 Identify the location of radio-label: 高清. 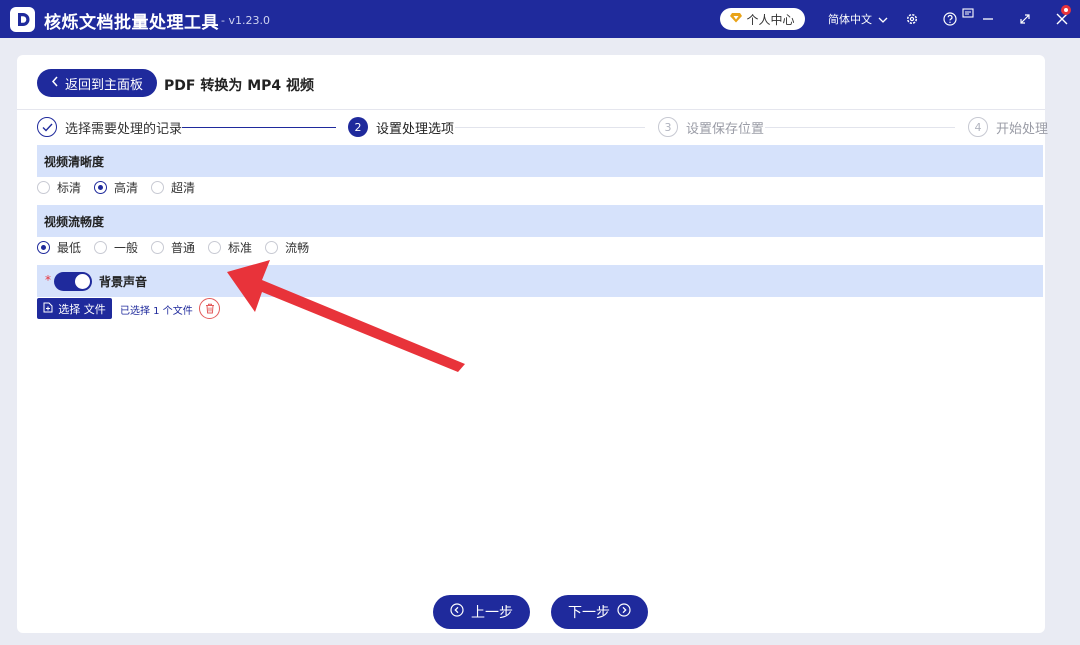
(126, 188).